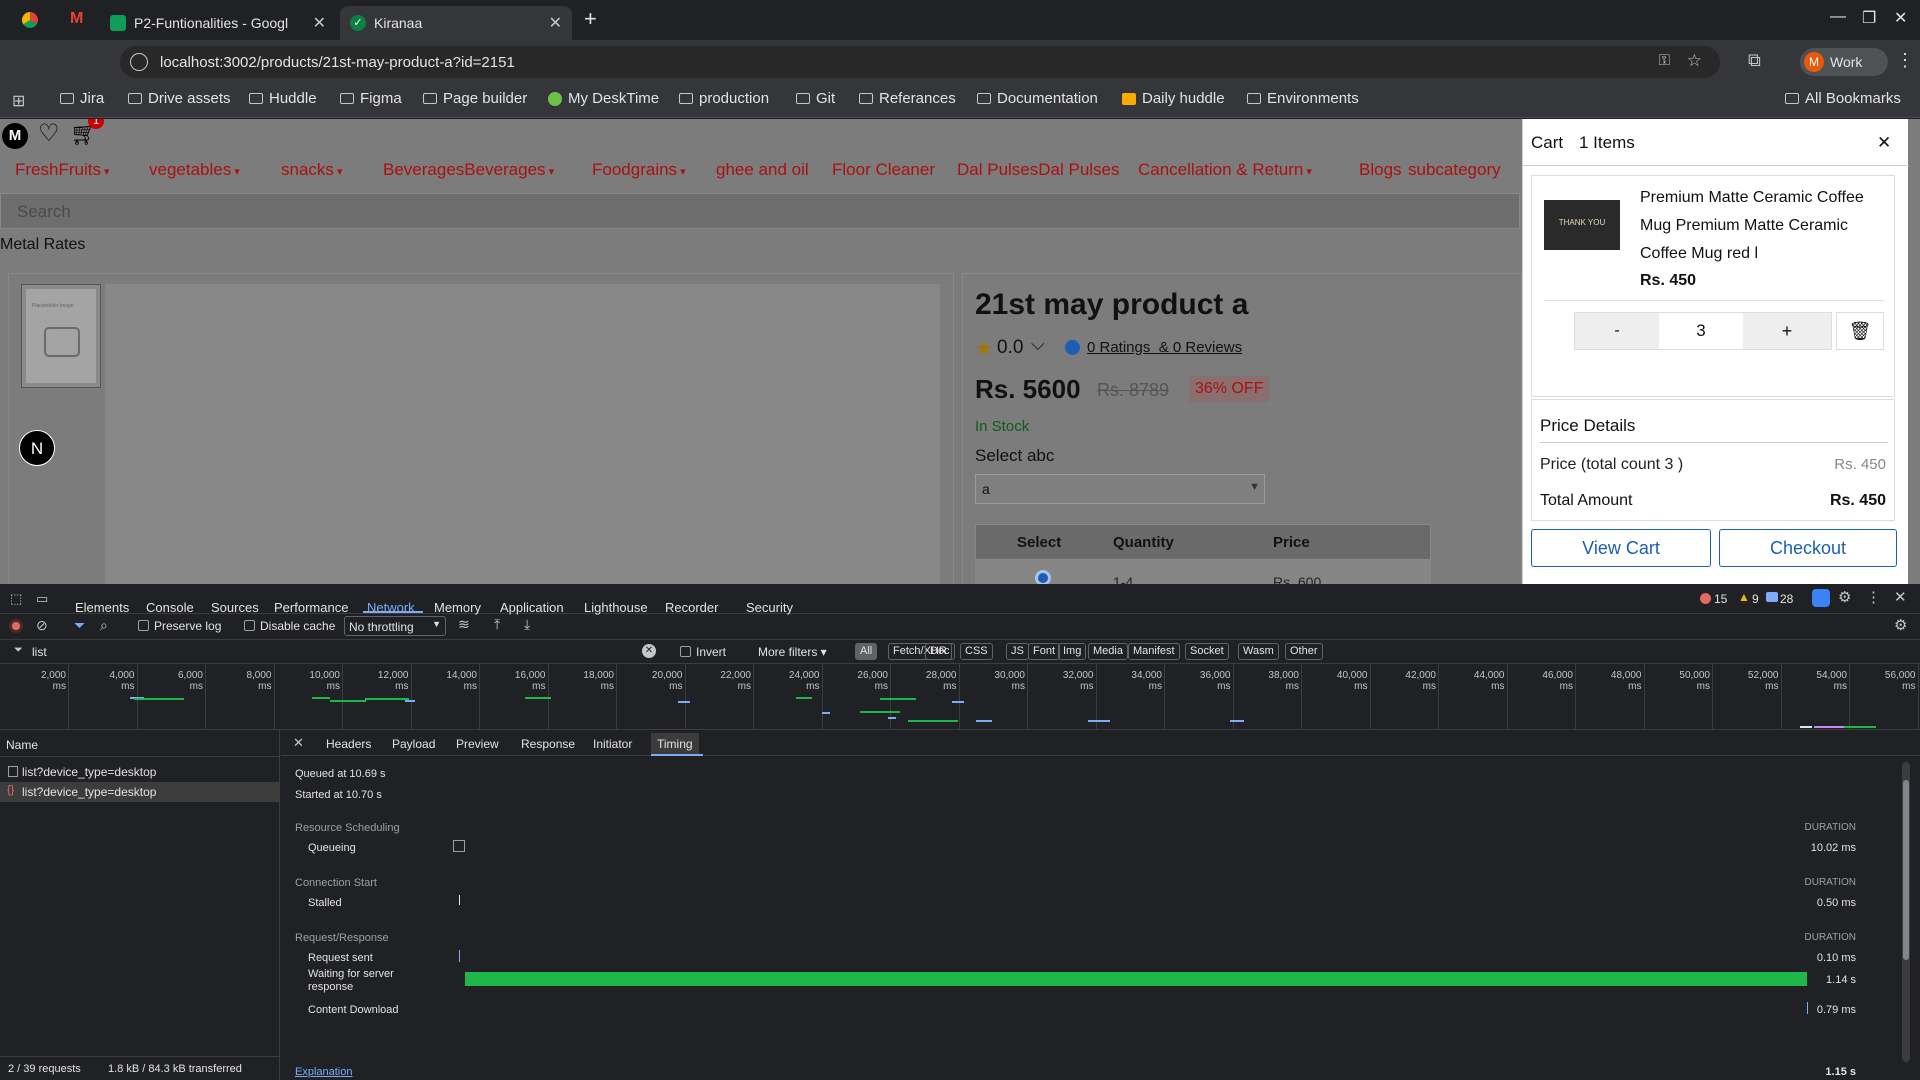 The image size is (1920, 1080). I want to click on devtools-tab-security: Security, so click(769, 607).